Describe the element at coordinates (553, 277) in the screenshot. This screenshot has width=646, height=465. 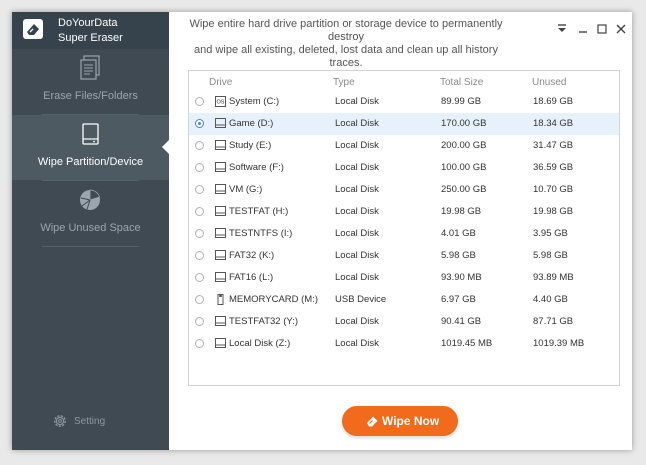
I see `drive-unused: 93.89 MB` at that location.